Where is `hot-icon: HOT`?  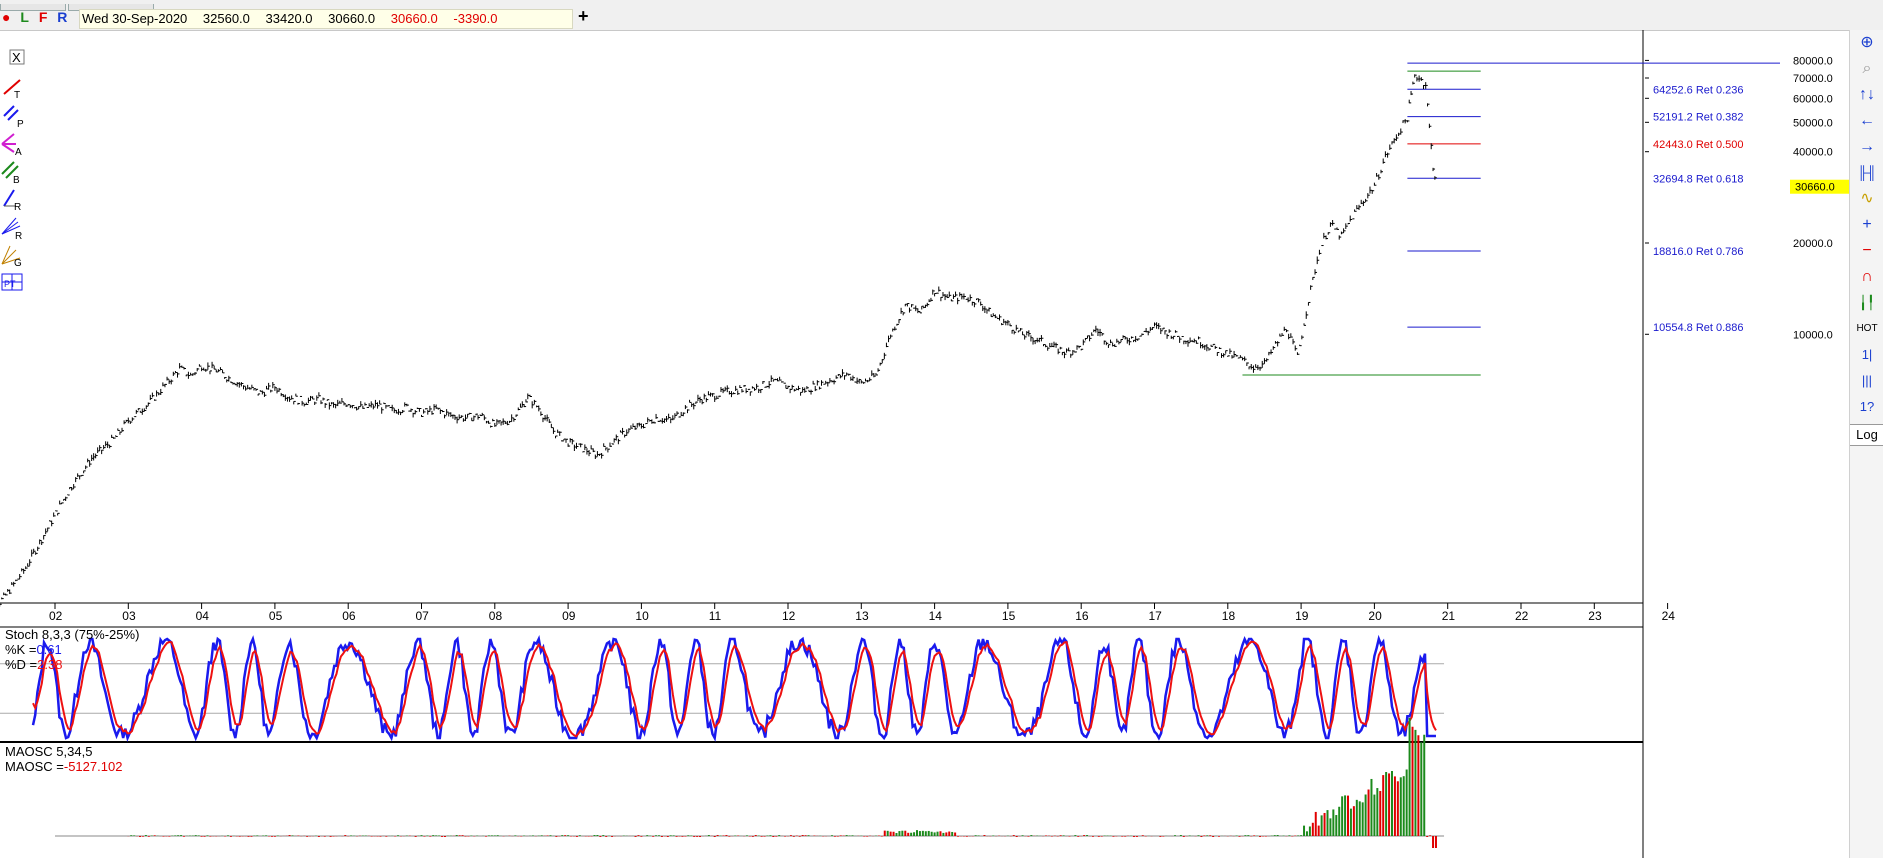 hot-icon: HOT is located at coordinates (1866, 329).